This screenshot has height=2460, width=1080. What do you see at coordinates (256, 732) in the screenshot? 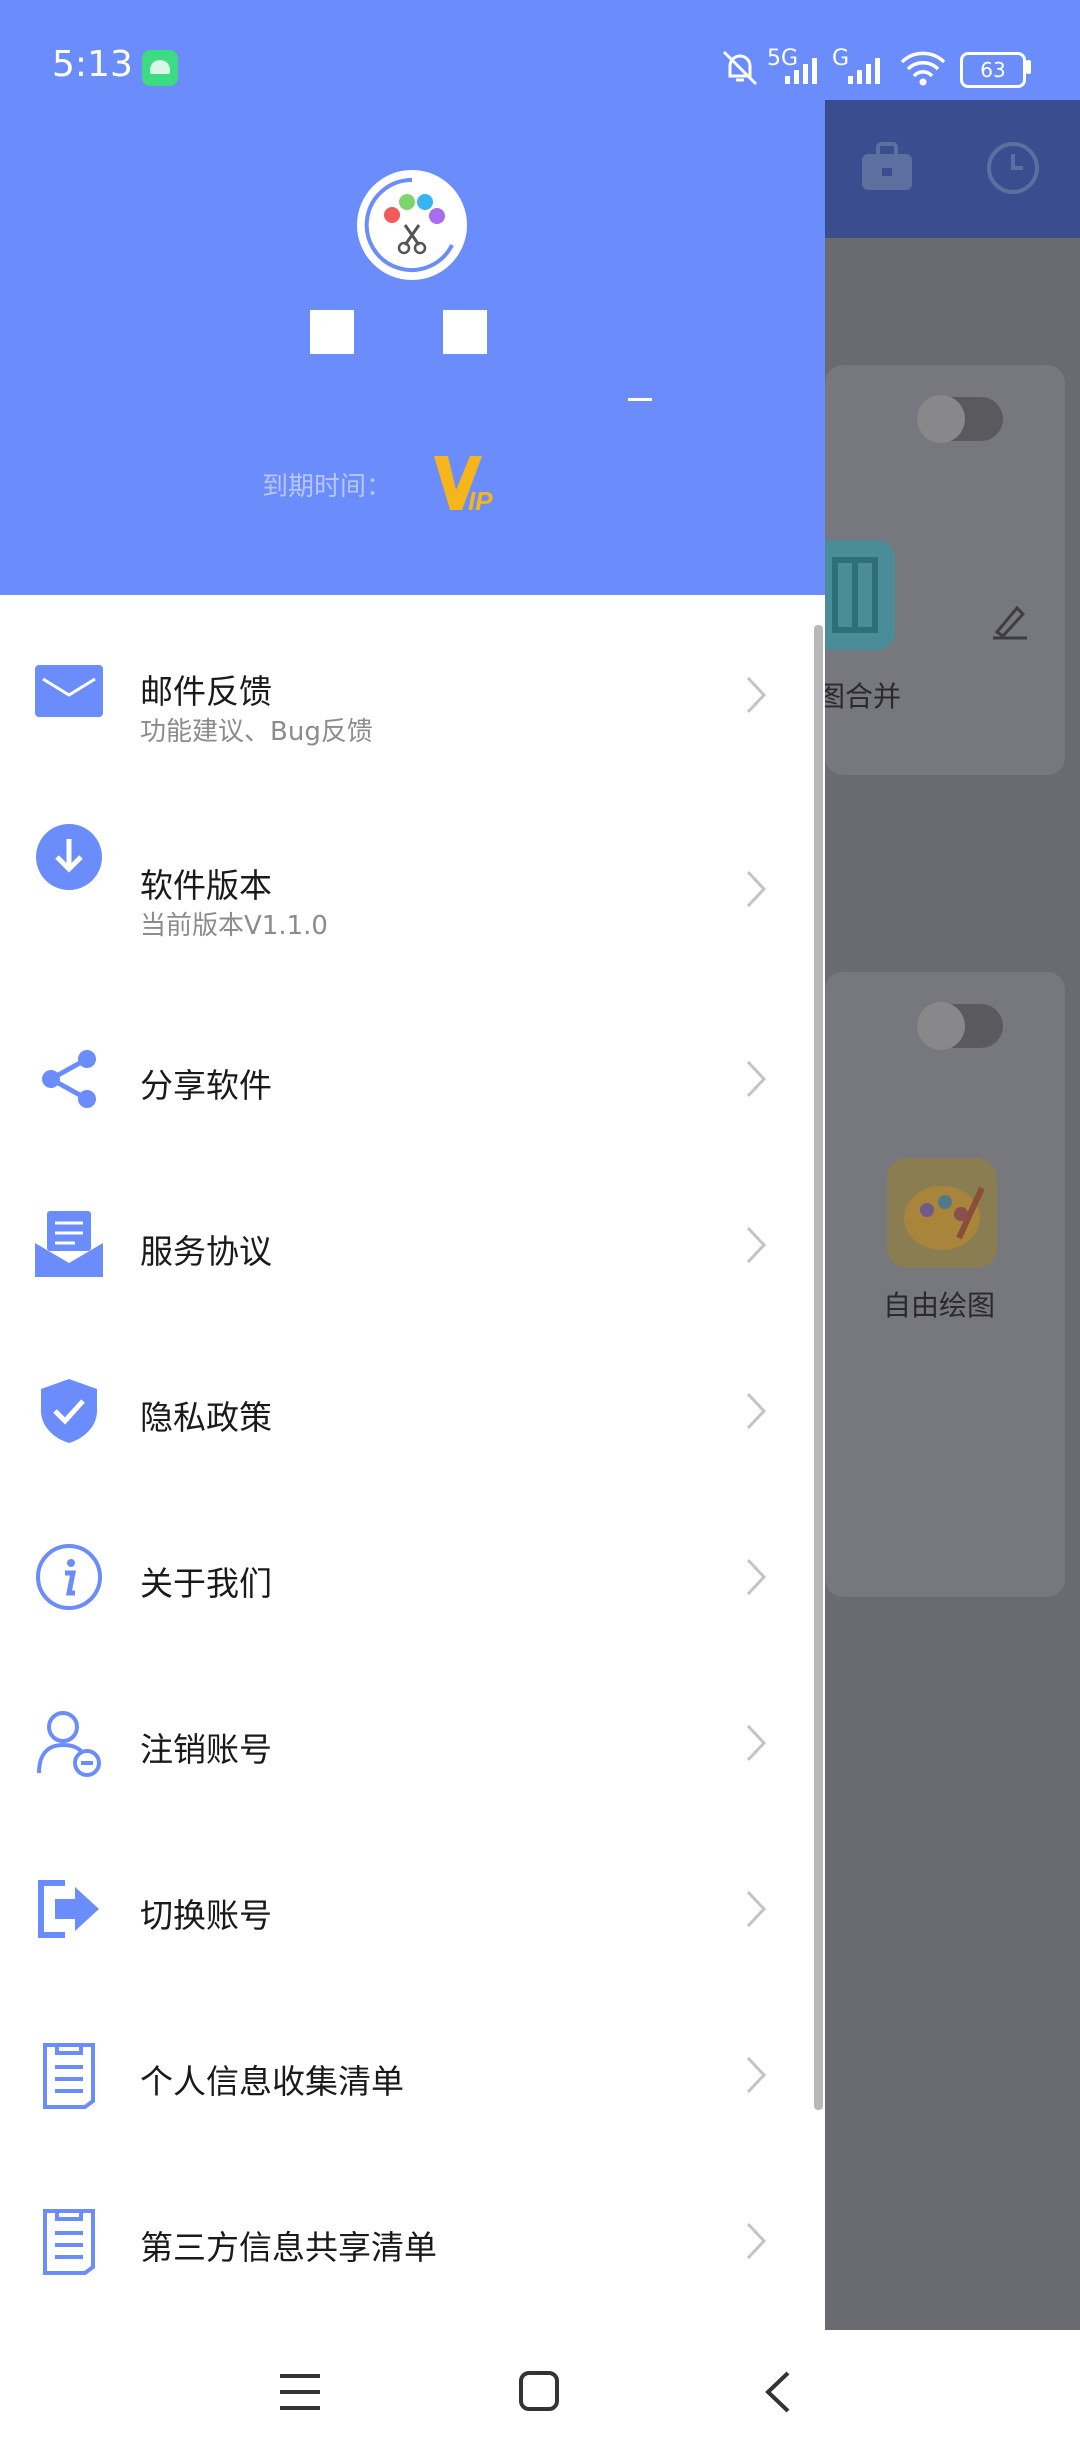
I see `menu-subtitle: 功能建议、Bug反馈` at bounding box center [256, 732].